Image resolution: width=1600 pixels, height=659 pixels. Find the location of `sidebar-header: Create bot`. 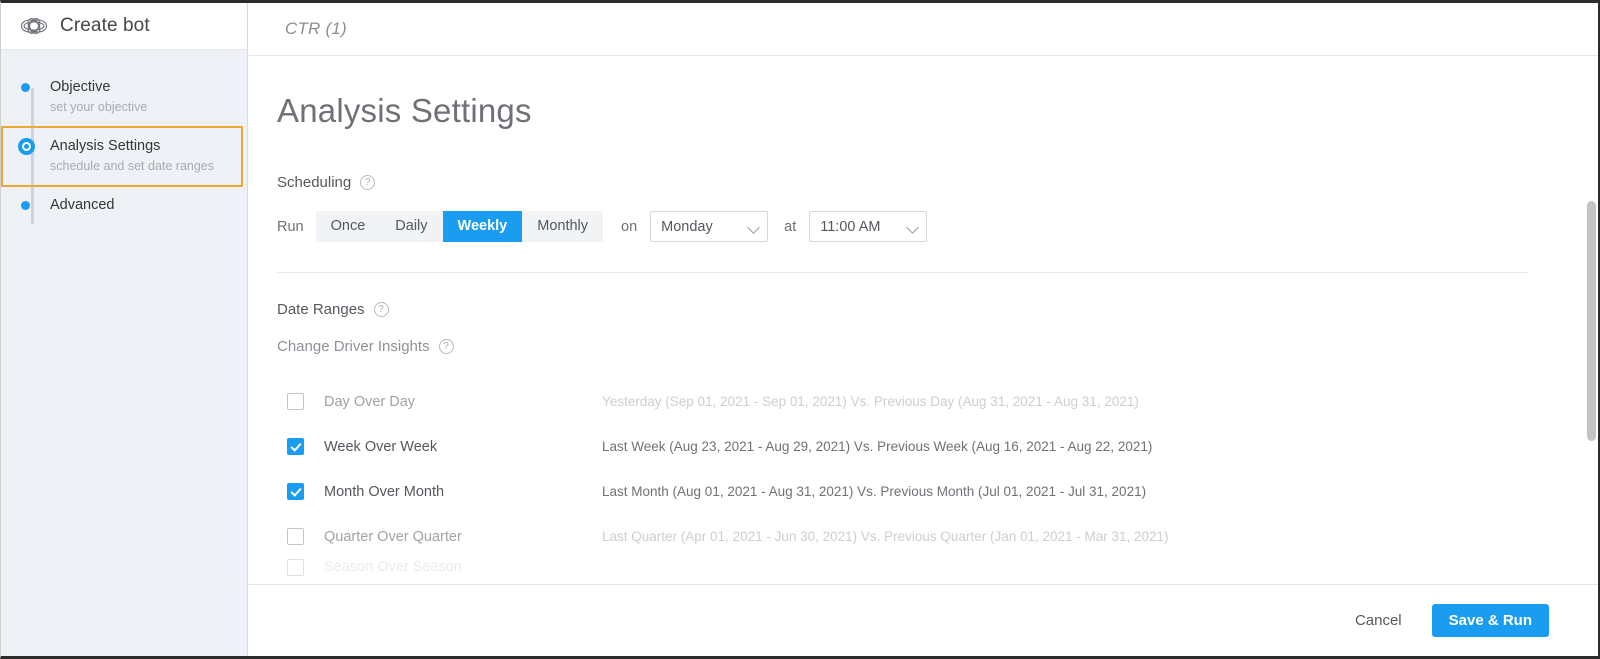

sidebar-header: Create bot is located at coordinates (124, 26).